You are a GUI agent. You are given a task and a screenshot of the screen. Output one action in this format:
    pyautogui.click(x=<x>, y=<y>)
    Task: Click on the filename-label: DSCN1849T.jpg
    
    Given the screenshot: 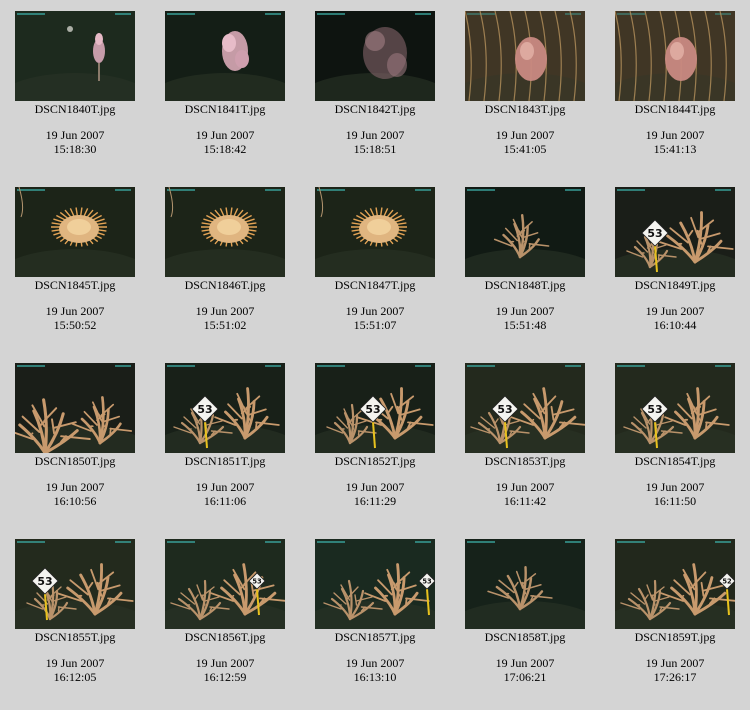 What is the action you would take?
    pyautogui.click(x=675, y=285)
    